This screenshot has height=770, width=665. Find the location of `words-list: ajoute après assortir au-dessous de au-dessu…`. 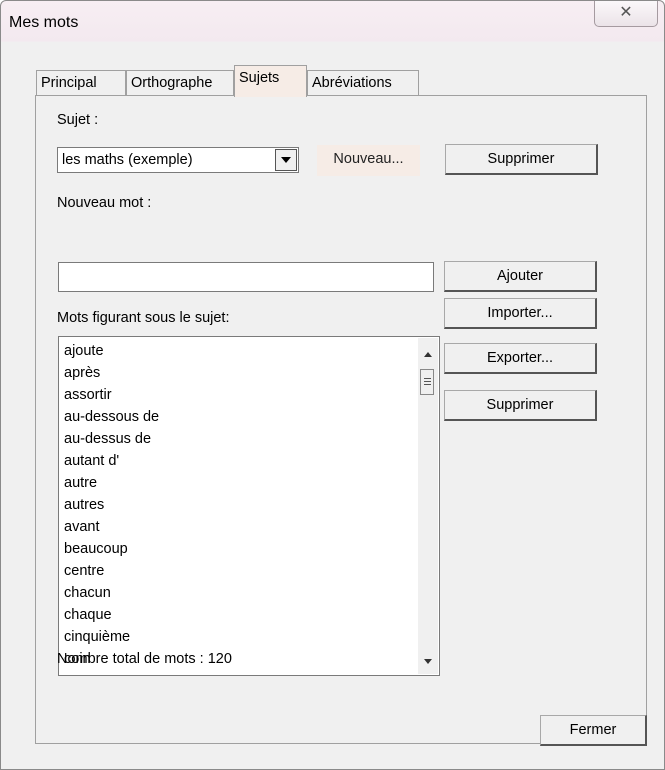

words-list: ajoute après assortir au-dessous de au-dessu… is located at coordinates (111, 505).